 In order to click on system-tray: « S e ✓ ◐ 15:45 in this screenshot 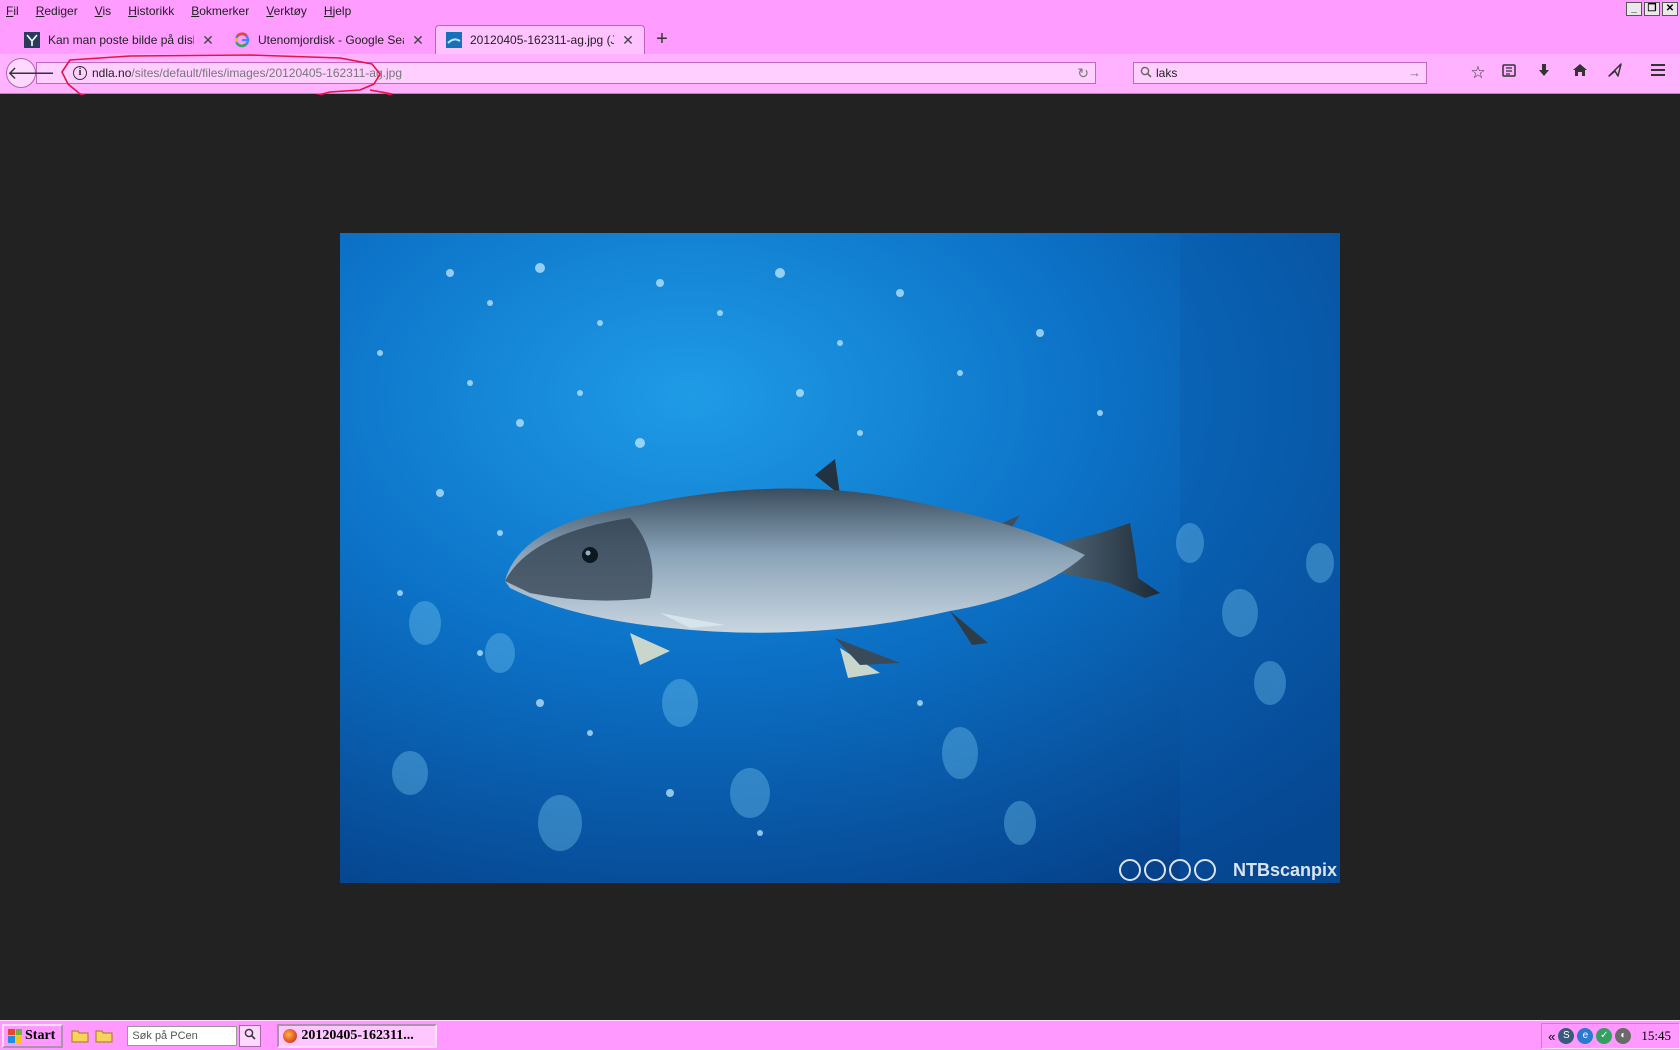, I will do `click(1610, 1036)`.